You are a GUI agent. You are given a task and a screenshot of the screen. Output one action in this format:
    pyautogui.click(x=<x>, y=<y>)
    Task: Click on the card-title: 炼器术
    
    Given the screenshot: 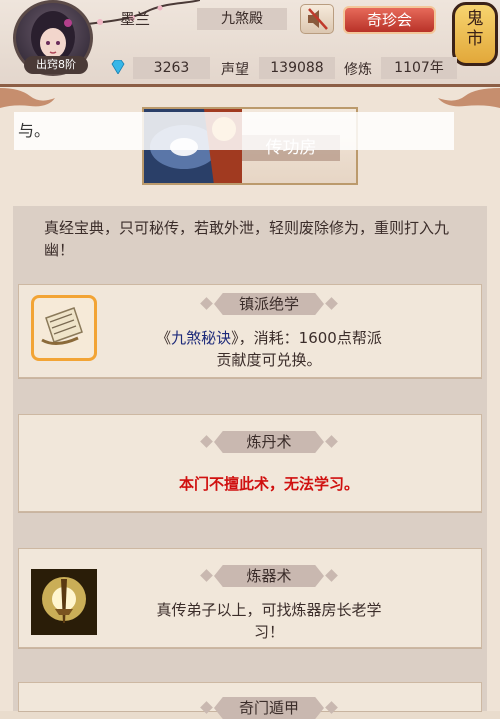 What is the action you would take?
    pyautogui.click(x=269, y=576)
    